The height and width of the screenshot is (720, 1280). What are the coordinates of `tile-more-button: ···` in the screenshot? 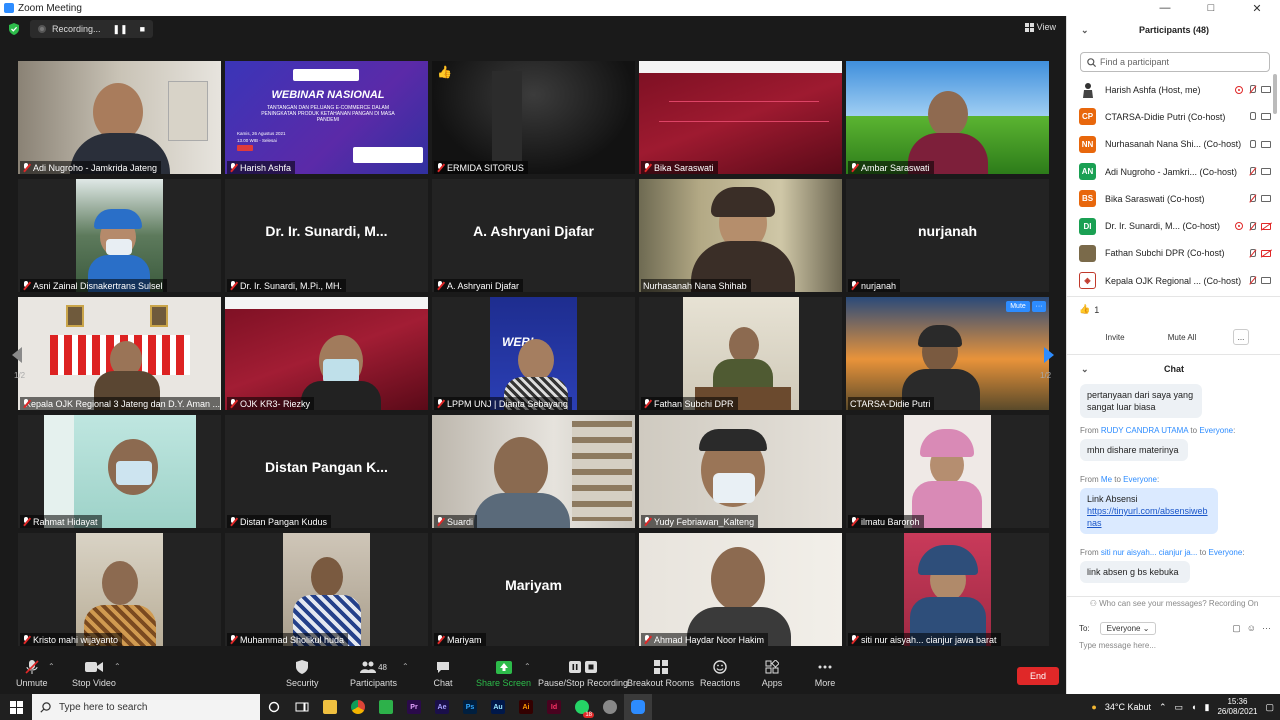 It's located at (1039, 306).